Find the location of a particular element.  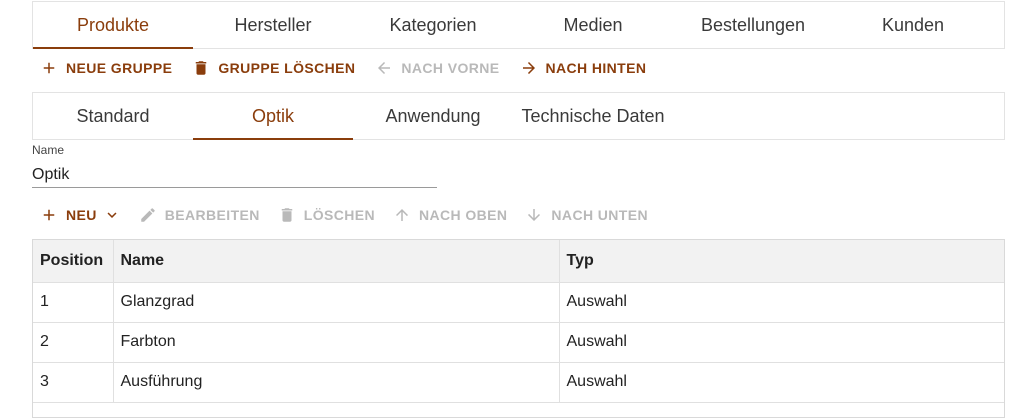

move-back-button: Nach hinten is located at coordinates (583, 68).